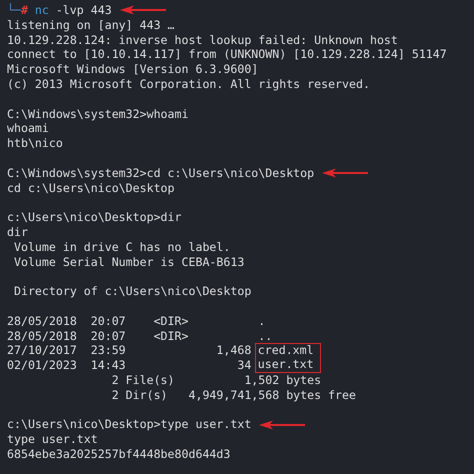  What do you see at coordinates (24, 10) in the screenshot?
I see `prompt-symbol: #` at bounding box center [24, 10].